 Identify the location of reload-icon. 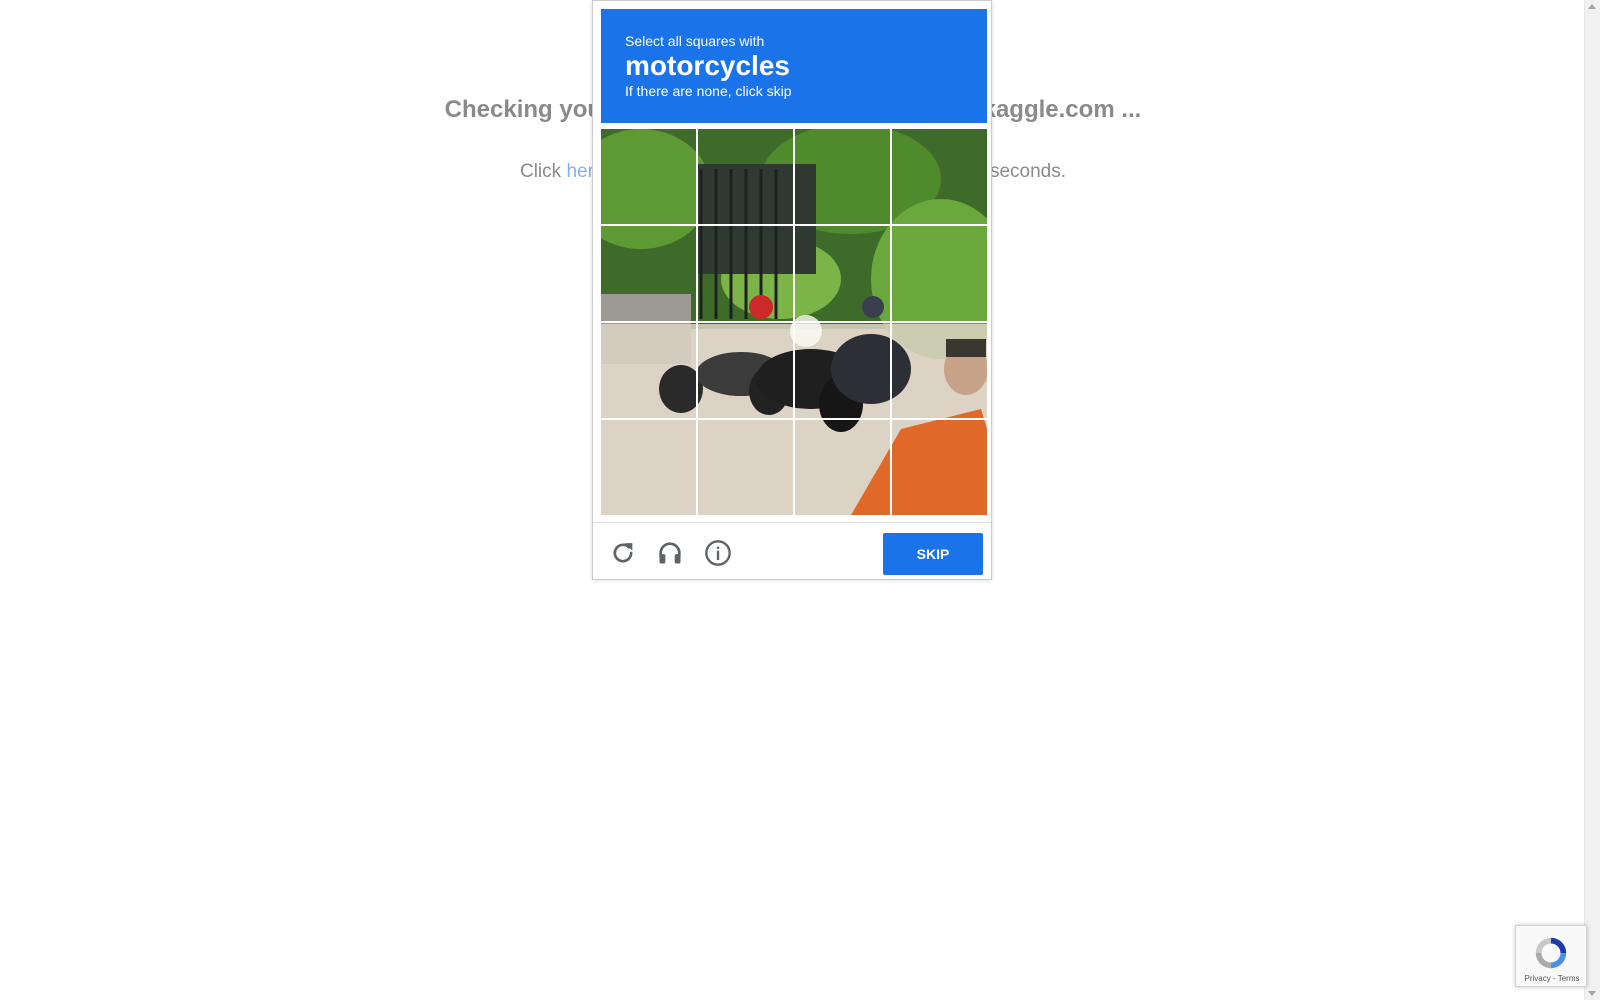
(623, 553).